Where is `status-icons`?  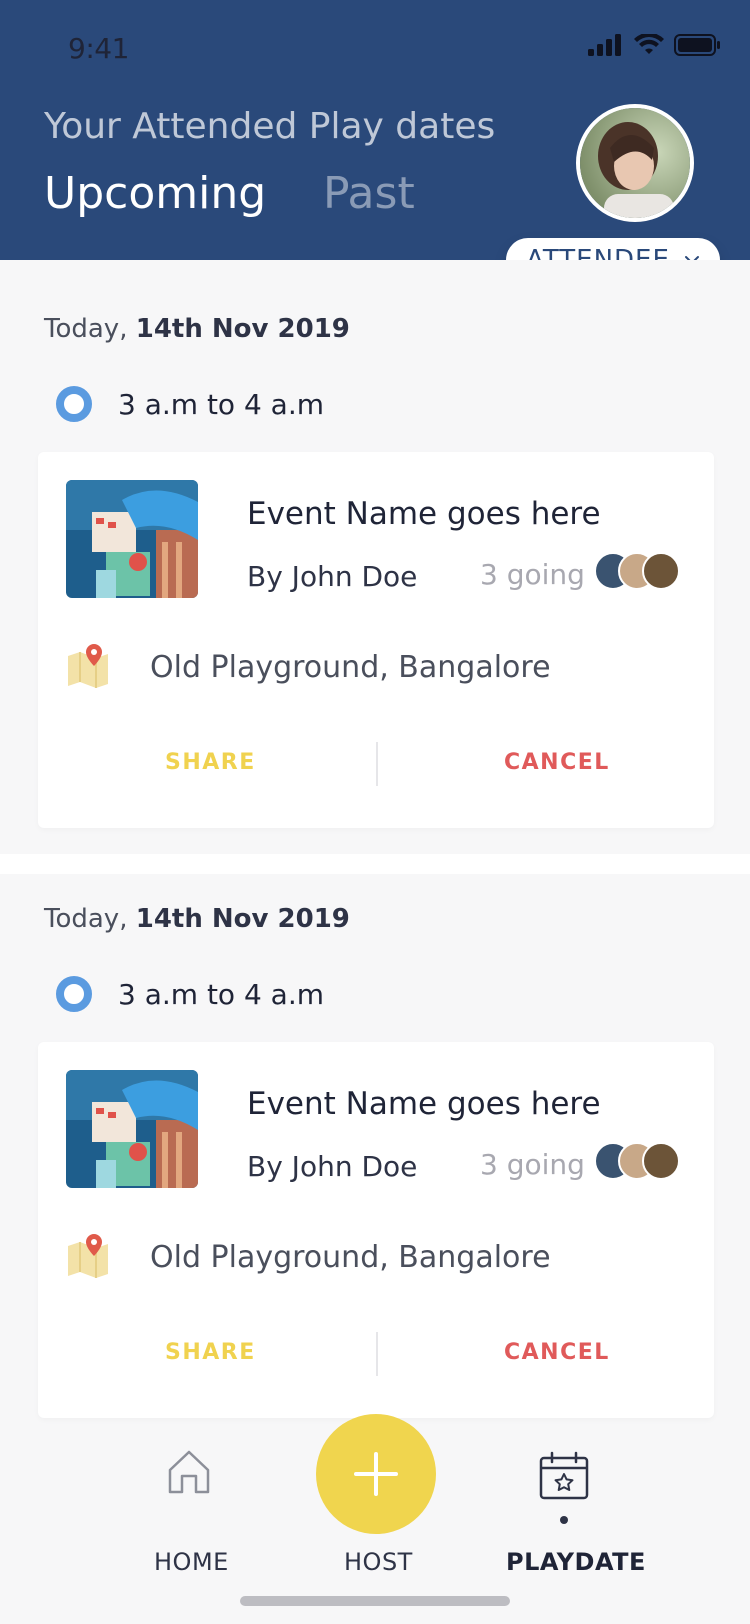 status-icons is located at coordinates (654, 45).